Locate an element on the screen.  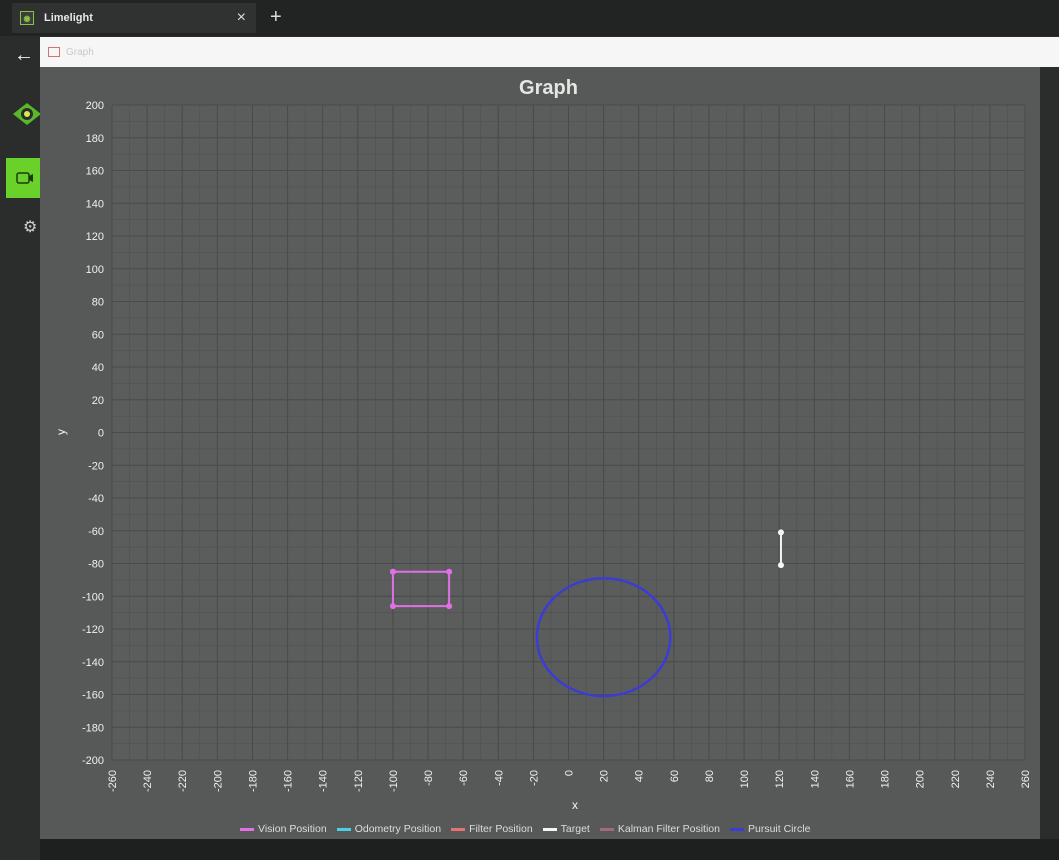
x-tick-label: 0 is located at coordinates (570, 773).